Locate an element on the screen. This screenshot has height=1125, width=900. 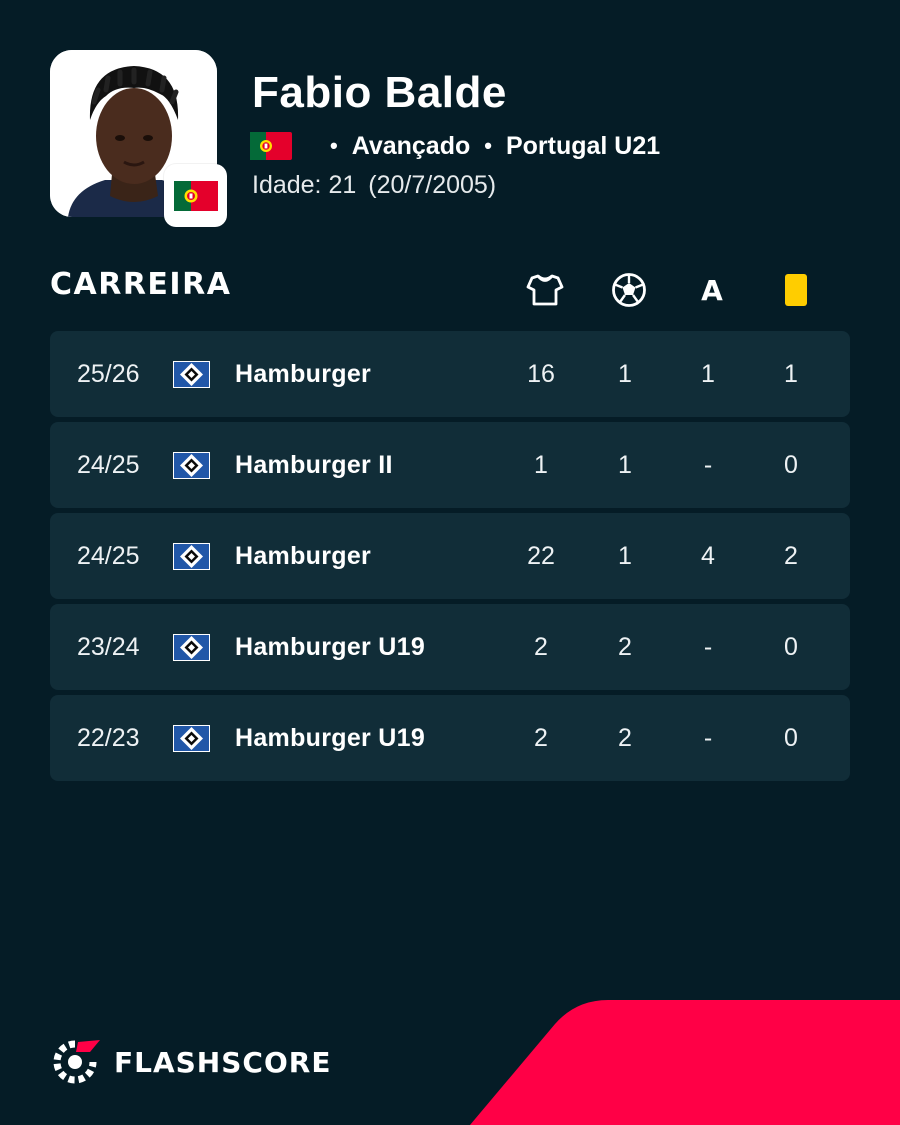
appearances: 16 is located at coordinates (541, 373).